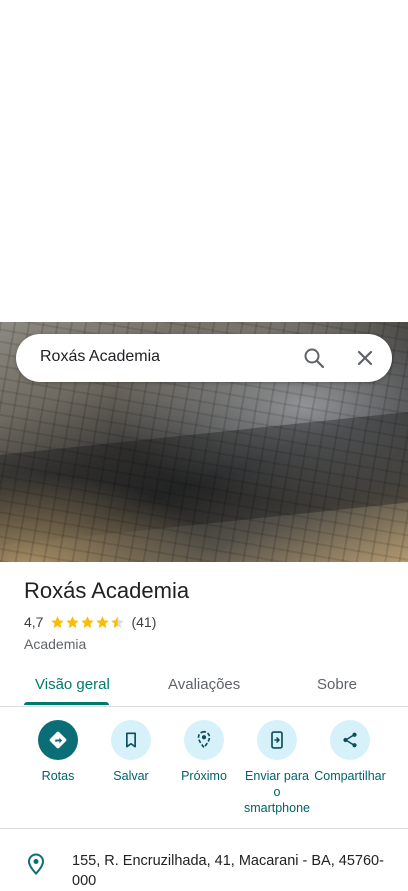 Image resolution: width=408 pixels, height=891 pixels. What do you see at coordinates (118, 621) in the screenshot?
I see `star-half-icon` at bounding box center [118, 621].